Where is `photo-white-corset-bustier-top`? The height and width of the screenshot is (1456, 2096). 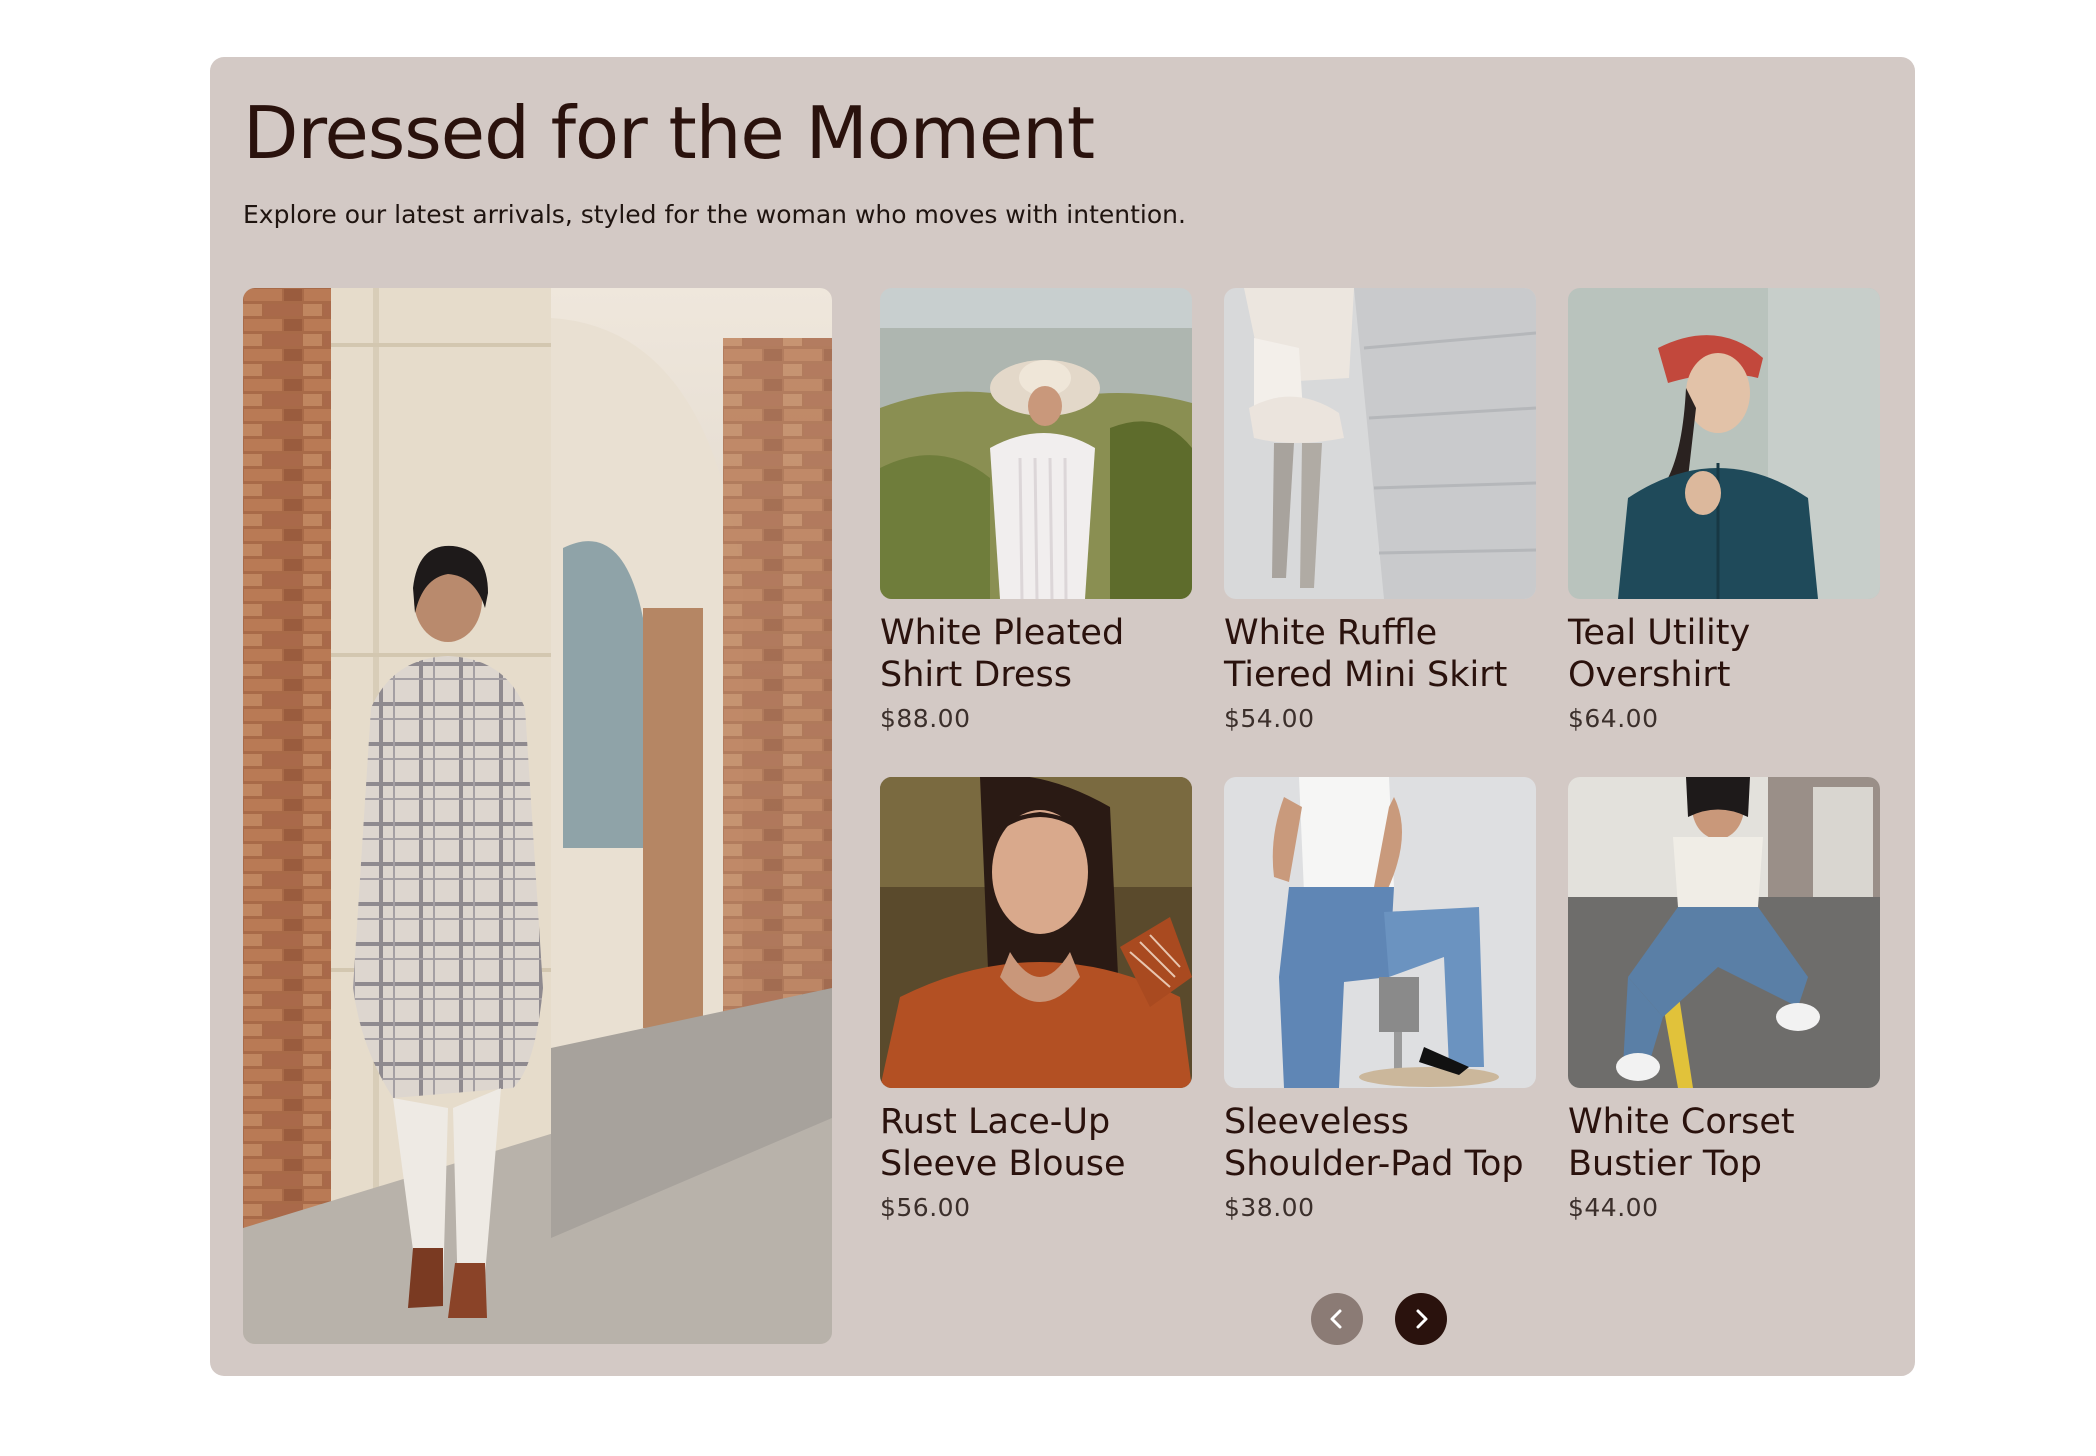 photo-white-corset-bustier-top is located at coordinates (1724, 932).